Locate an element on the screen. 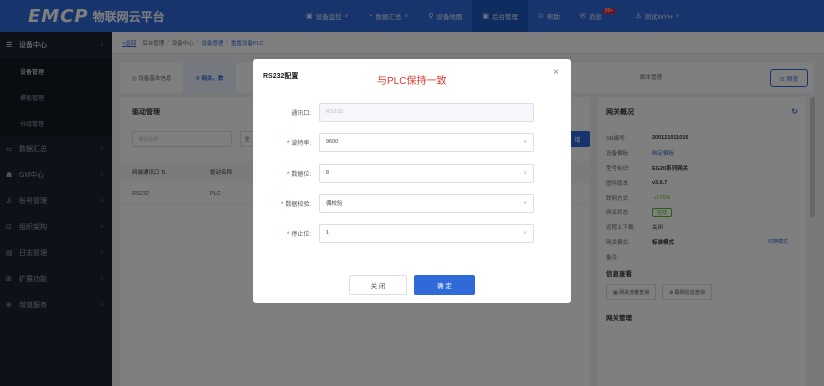 This screenshot has width=824, height=386. field-input: RS232 is located at coordinates (426, 112).